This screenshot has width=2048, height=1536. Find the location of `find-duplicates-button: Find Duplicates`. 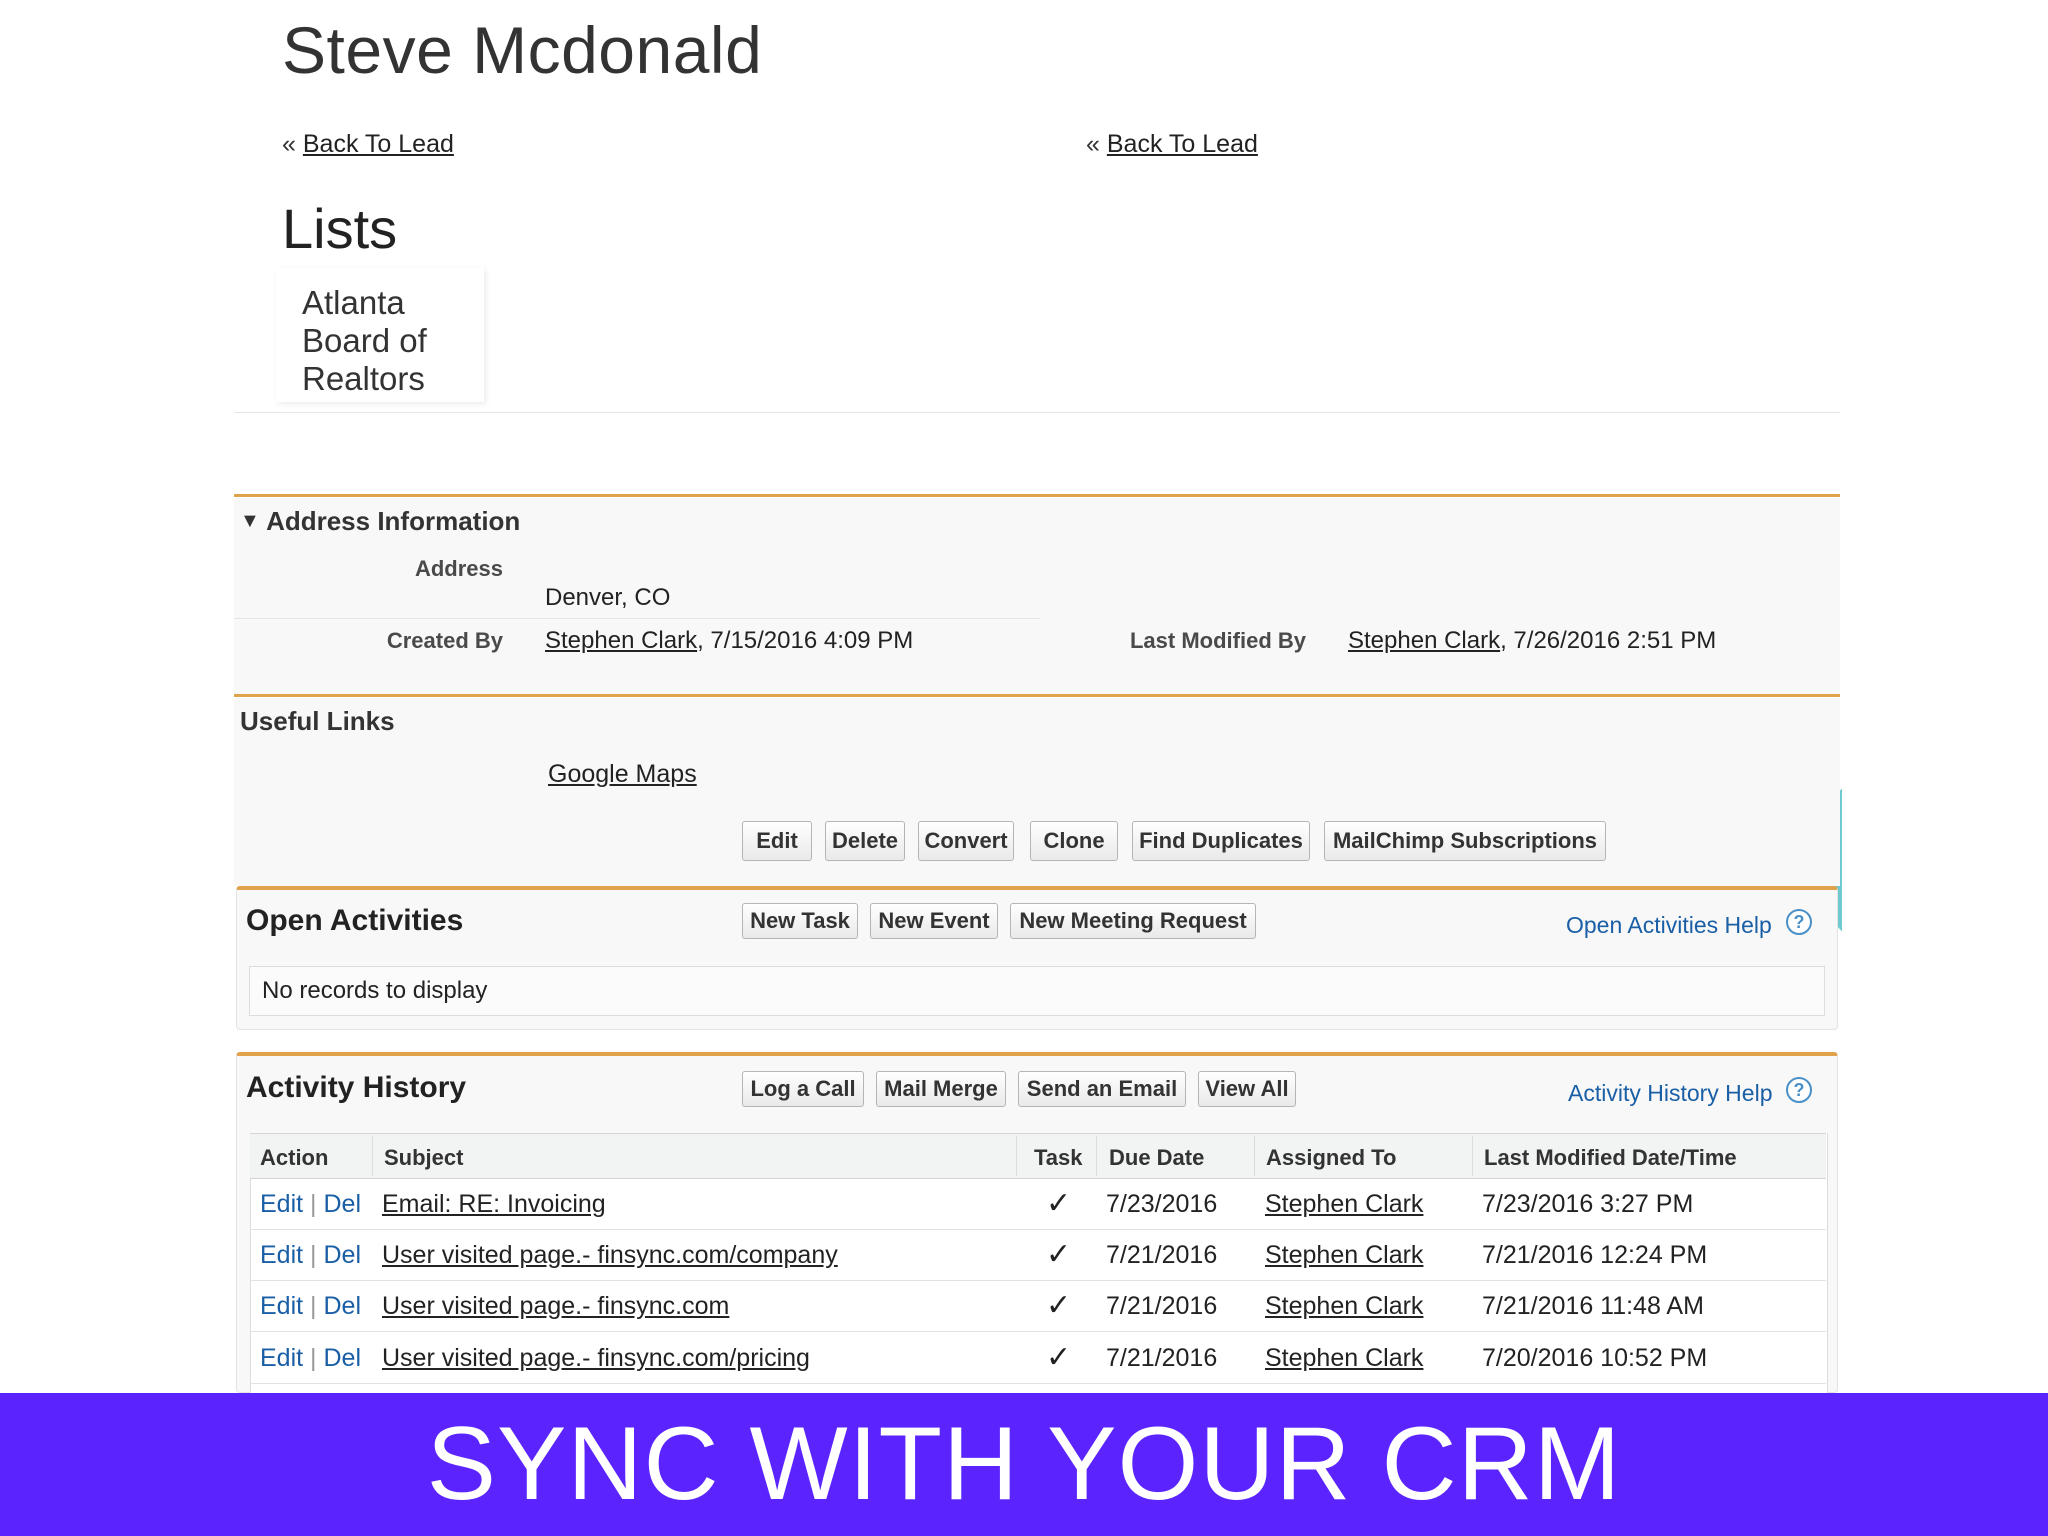

find-duplicates-button: Find Duplicates is located at coordinates (1221, 841).